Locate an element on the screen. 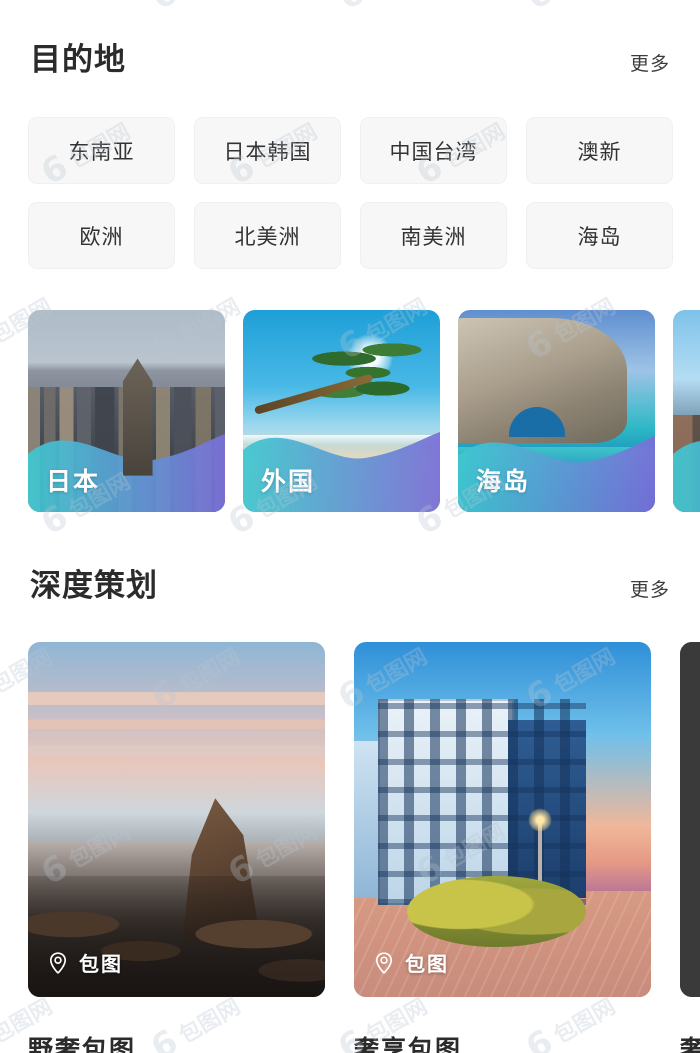 This screenshot has height=1053, width=700. chip-label: 南美洲 is located at coordinates (433, 237).